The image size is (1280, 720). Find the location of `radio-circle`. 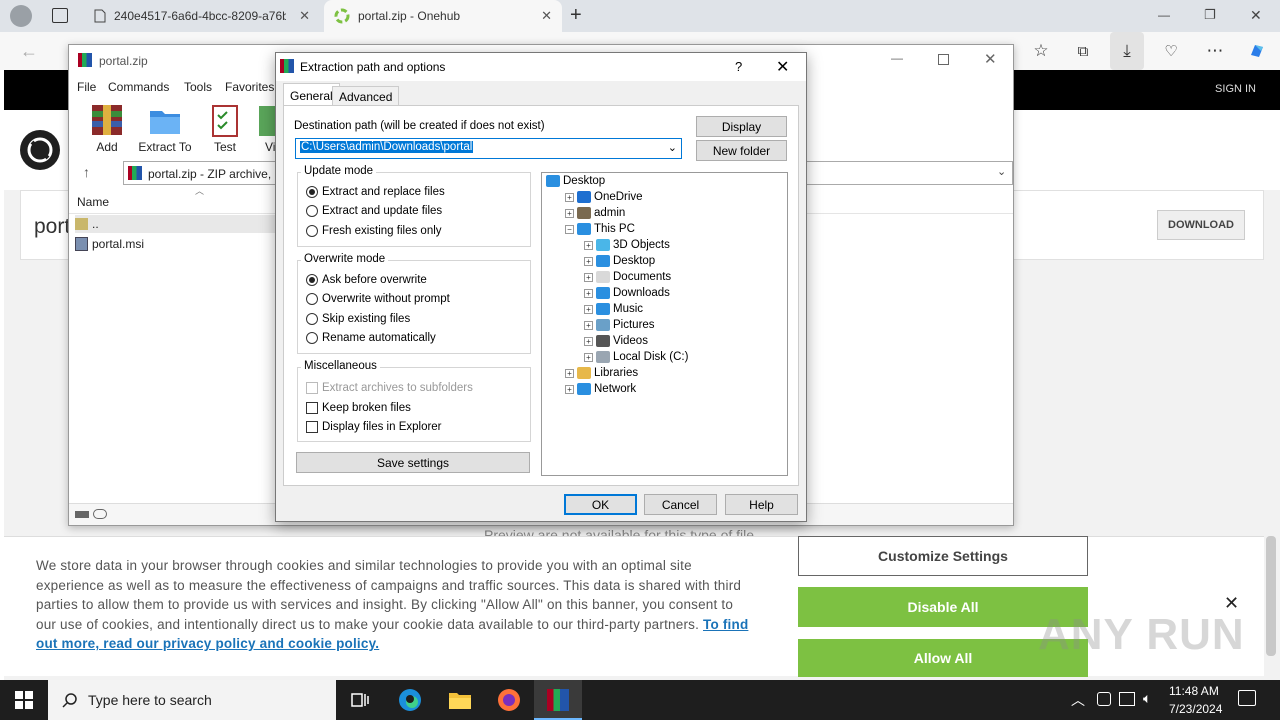

radio-circle is located at coordinates (312, 319).